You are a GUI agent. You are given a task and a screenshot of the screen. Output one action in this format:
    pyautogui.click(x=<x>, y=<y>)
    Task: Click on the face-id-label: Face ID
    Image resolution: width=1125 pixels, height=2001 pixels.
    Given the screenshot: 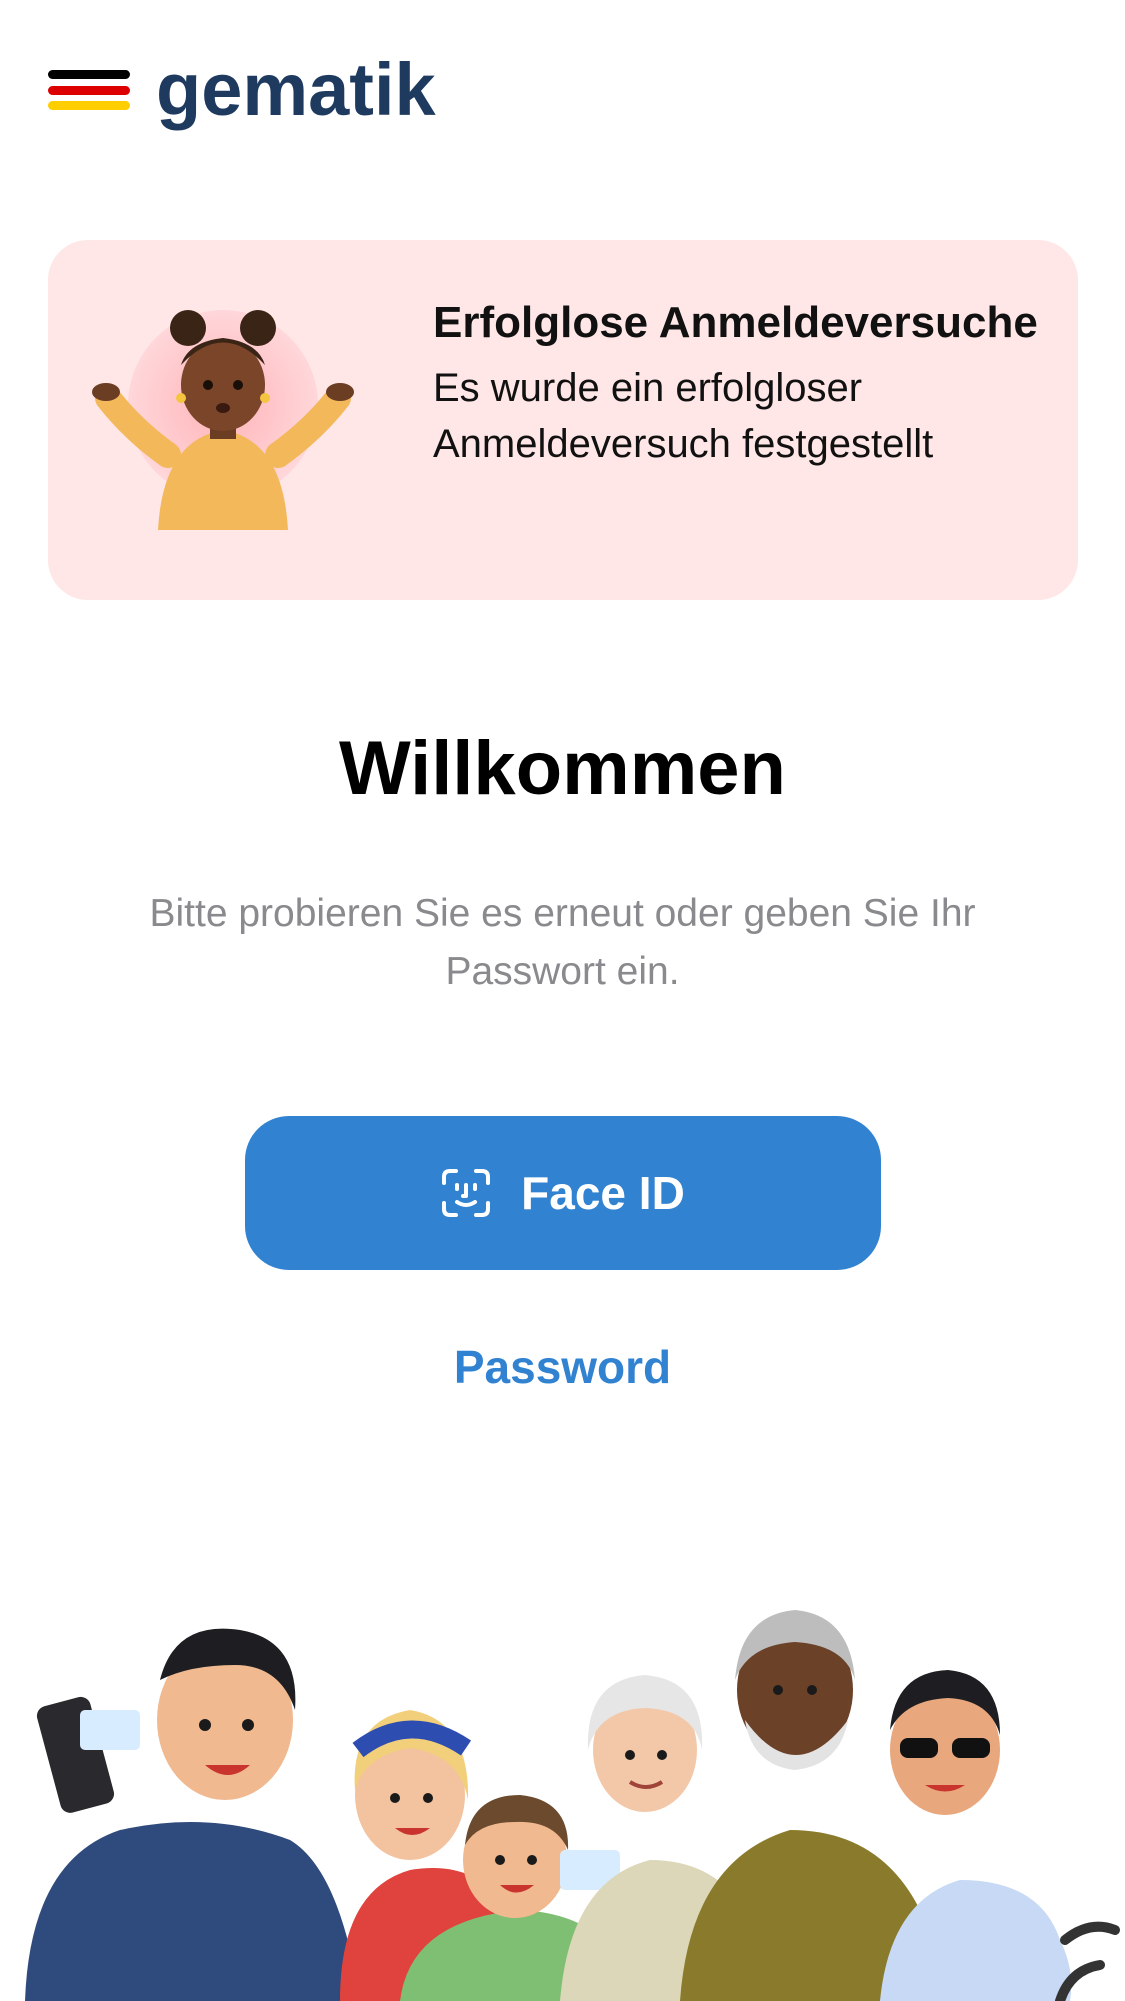 What is the action you would take?
    pyautogui.click(x=603, y=1193)
    